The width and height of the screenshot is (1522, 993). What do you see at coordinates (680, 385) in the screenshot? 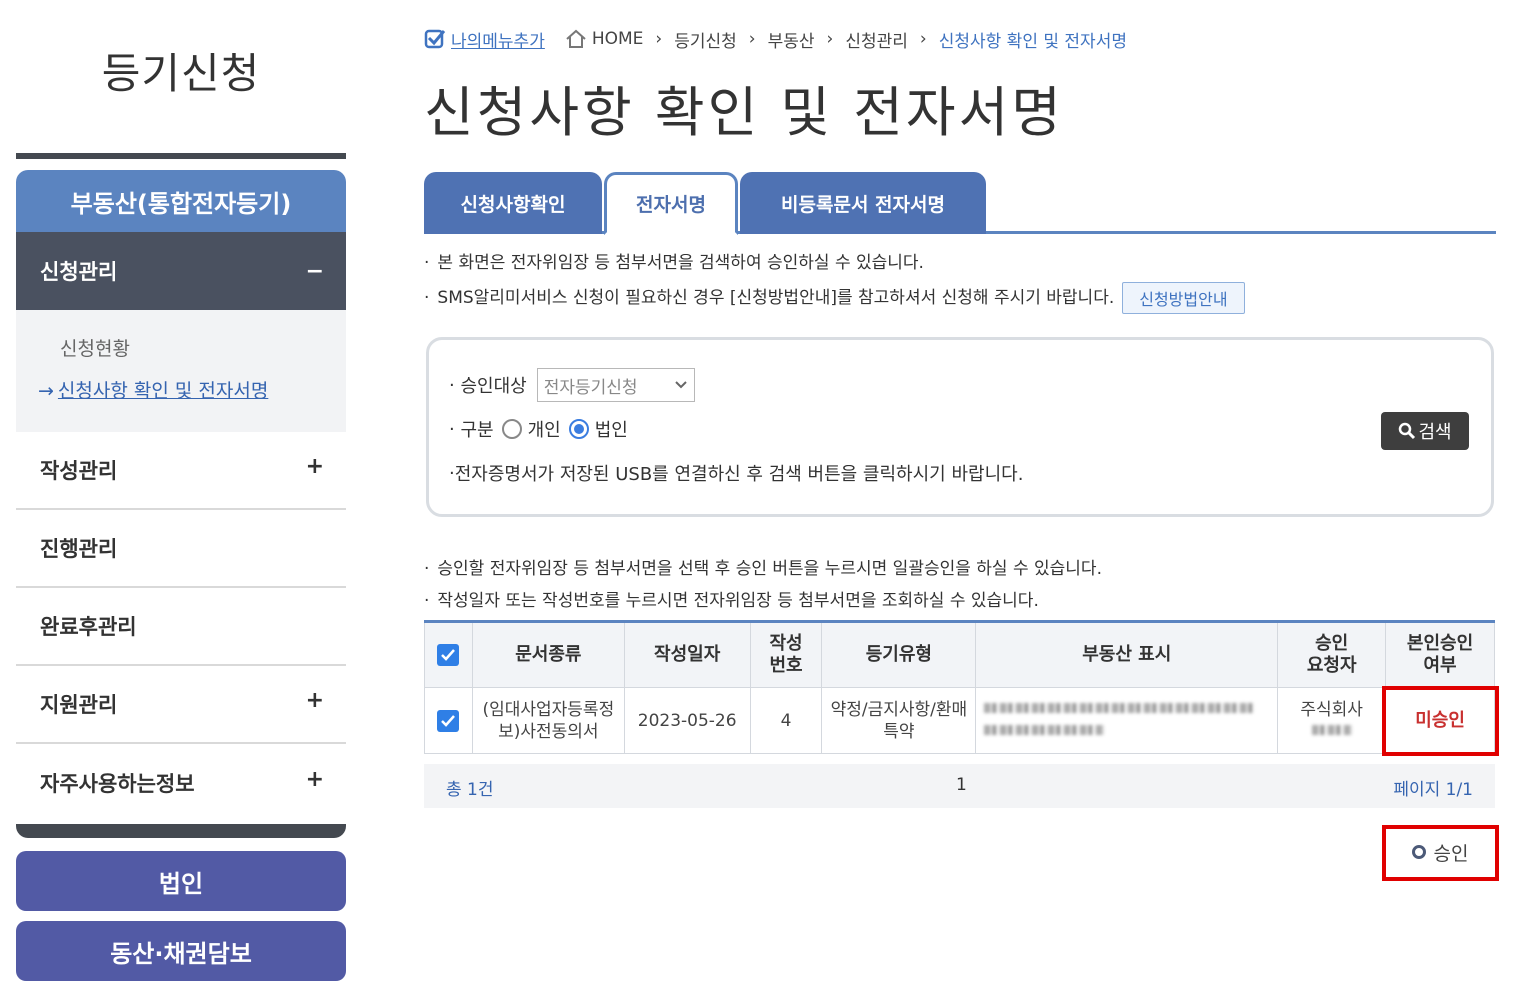
I see `chevron-down-icon` at bounding box center [680, 385].